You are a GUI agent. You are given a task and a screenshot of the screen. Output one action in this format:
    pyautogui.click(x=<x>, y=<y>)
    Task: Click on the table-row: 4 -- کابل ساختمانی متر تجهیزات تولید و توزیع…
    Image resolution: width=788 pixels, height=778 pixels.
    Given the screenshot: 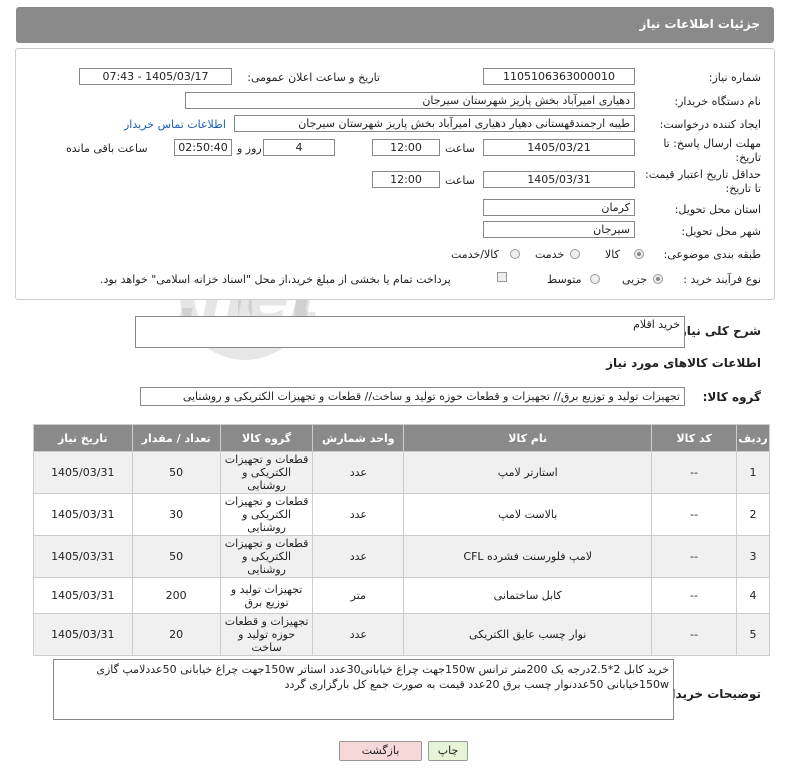 What is the action you would take?
    pyautogui.click(x=401, y=595)
    